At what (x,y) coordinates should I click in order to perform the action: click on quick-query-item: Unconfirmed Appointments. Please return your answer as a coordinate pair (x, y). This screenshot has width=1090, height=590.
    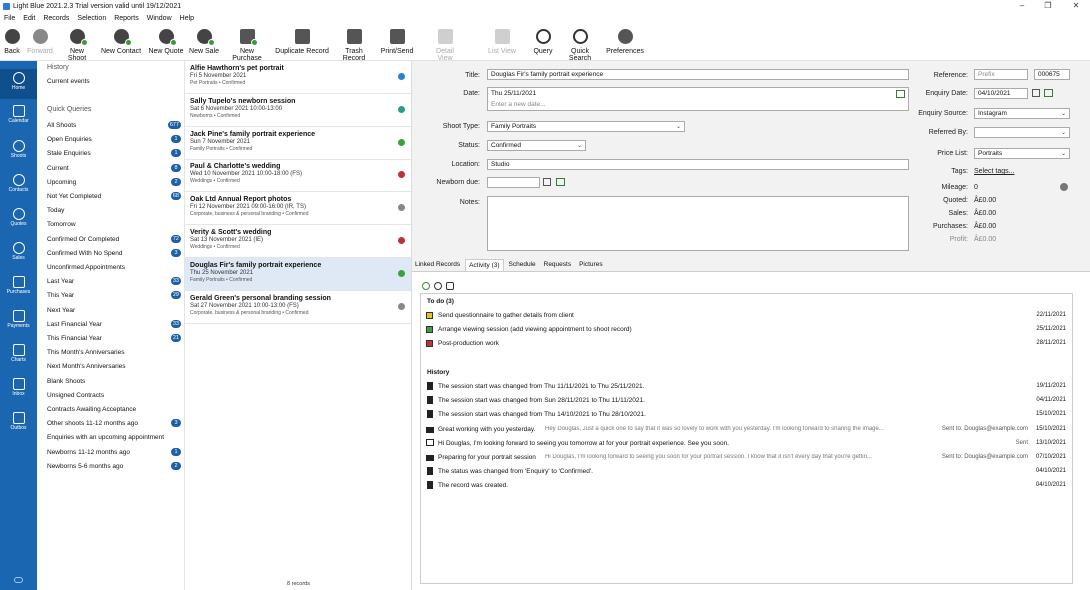
    Looking at the image, I should click on (114, 267).